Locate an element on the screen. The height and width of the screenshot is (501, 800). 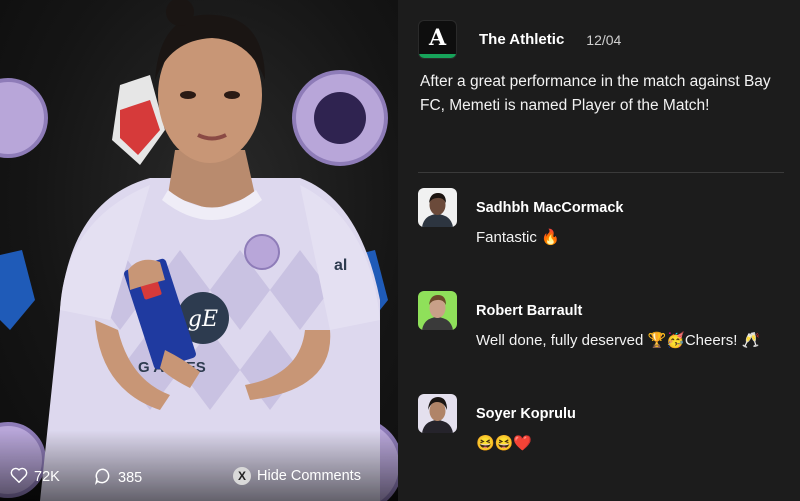
comment-text: Fantastic 🔥 is located at coordinates (518, 237).